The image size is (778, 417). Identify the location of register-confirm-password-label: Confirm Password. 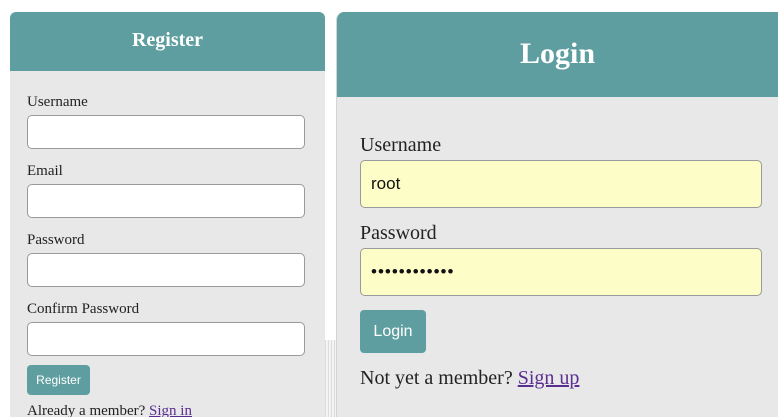
(83, 309).